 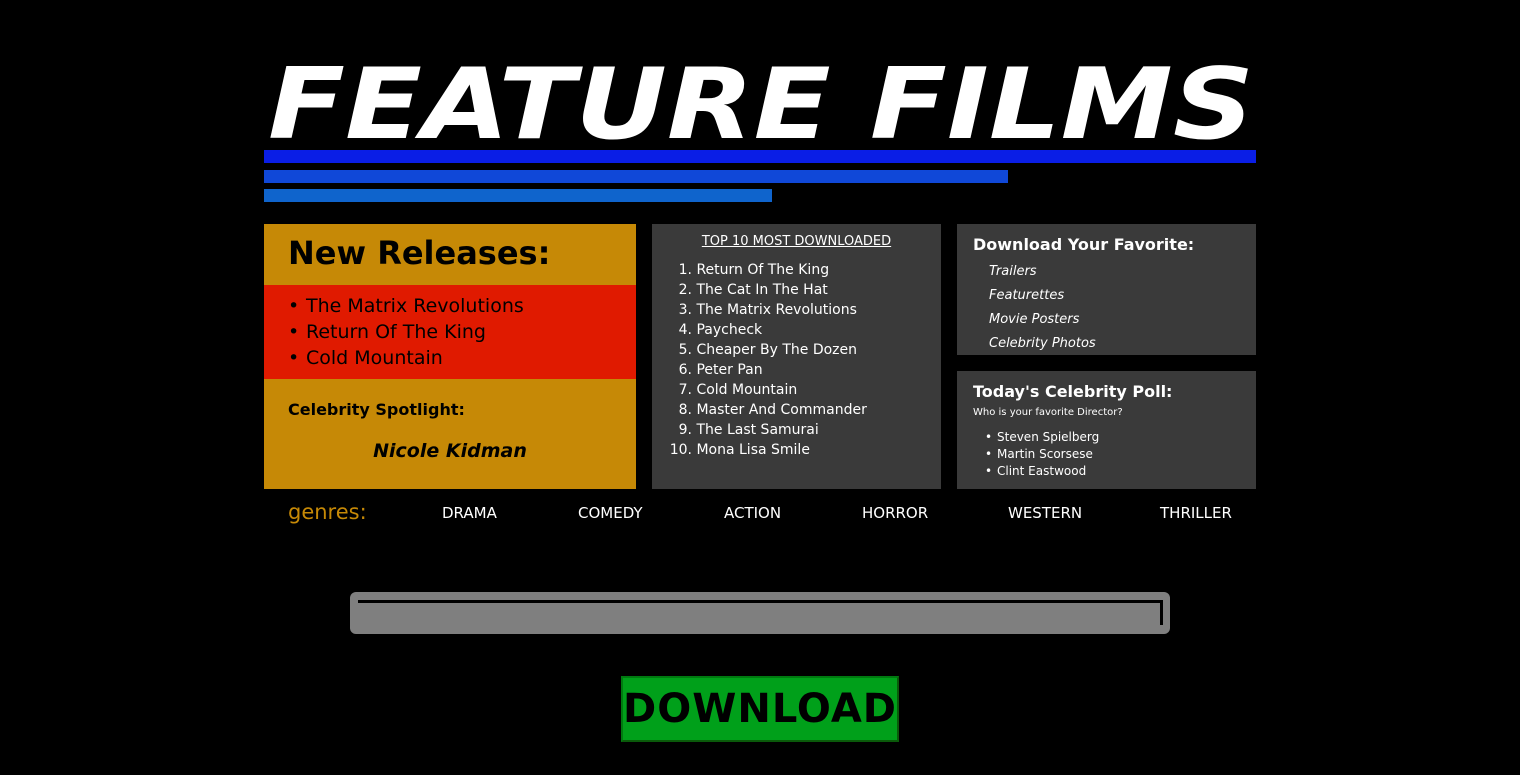 I want to click on download-link-trailers: Trailers, so click(x=1042, y=272).